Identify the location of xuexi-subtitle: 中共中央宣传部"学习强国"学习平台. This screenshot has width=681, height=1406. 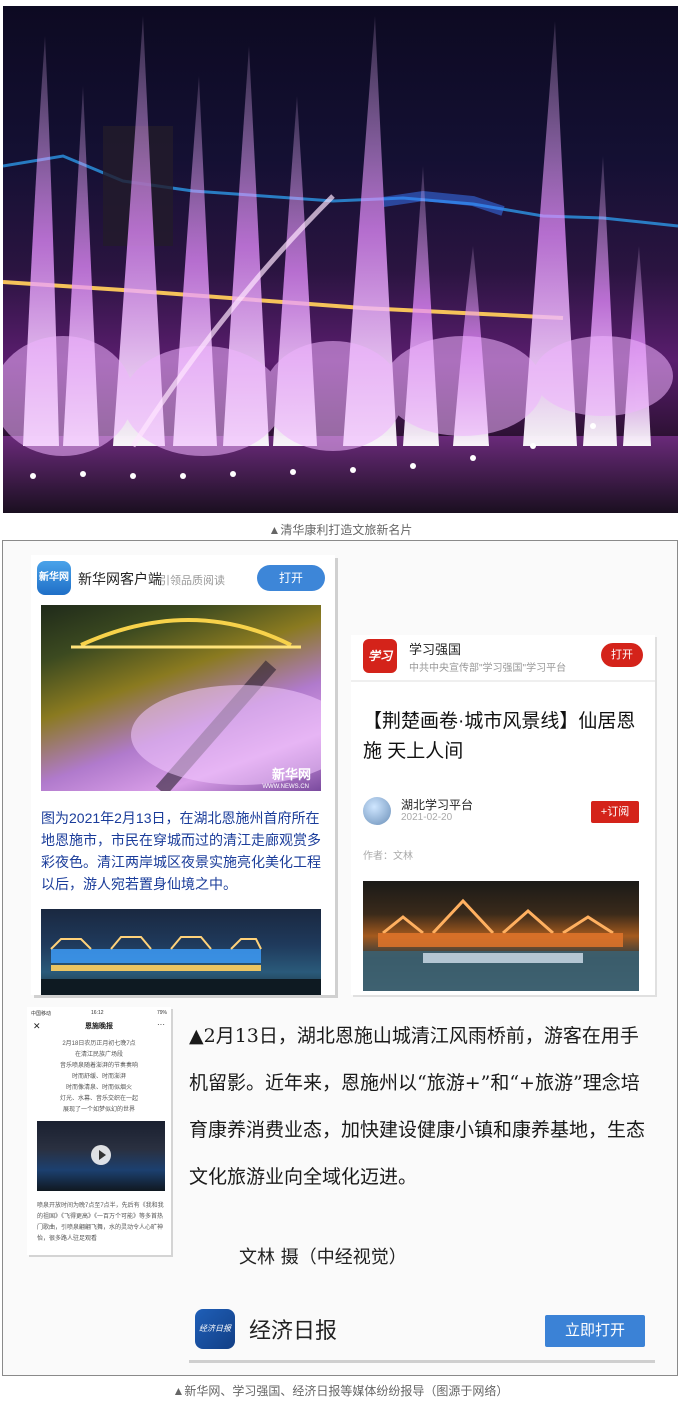
(488, 668).